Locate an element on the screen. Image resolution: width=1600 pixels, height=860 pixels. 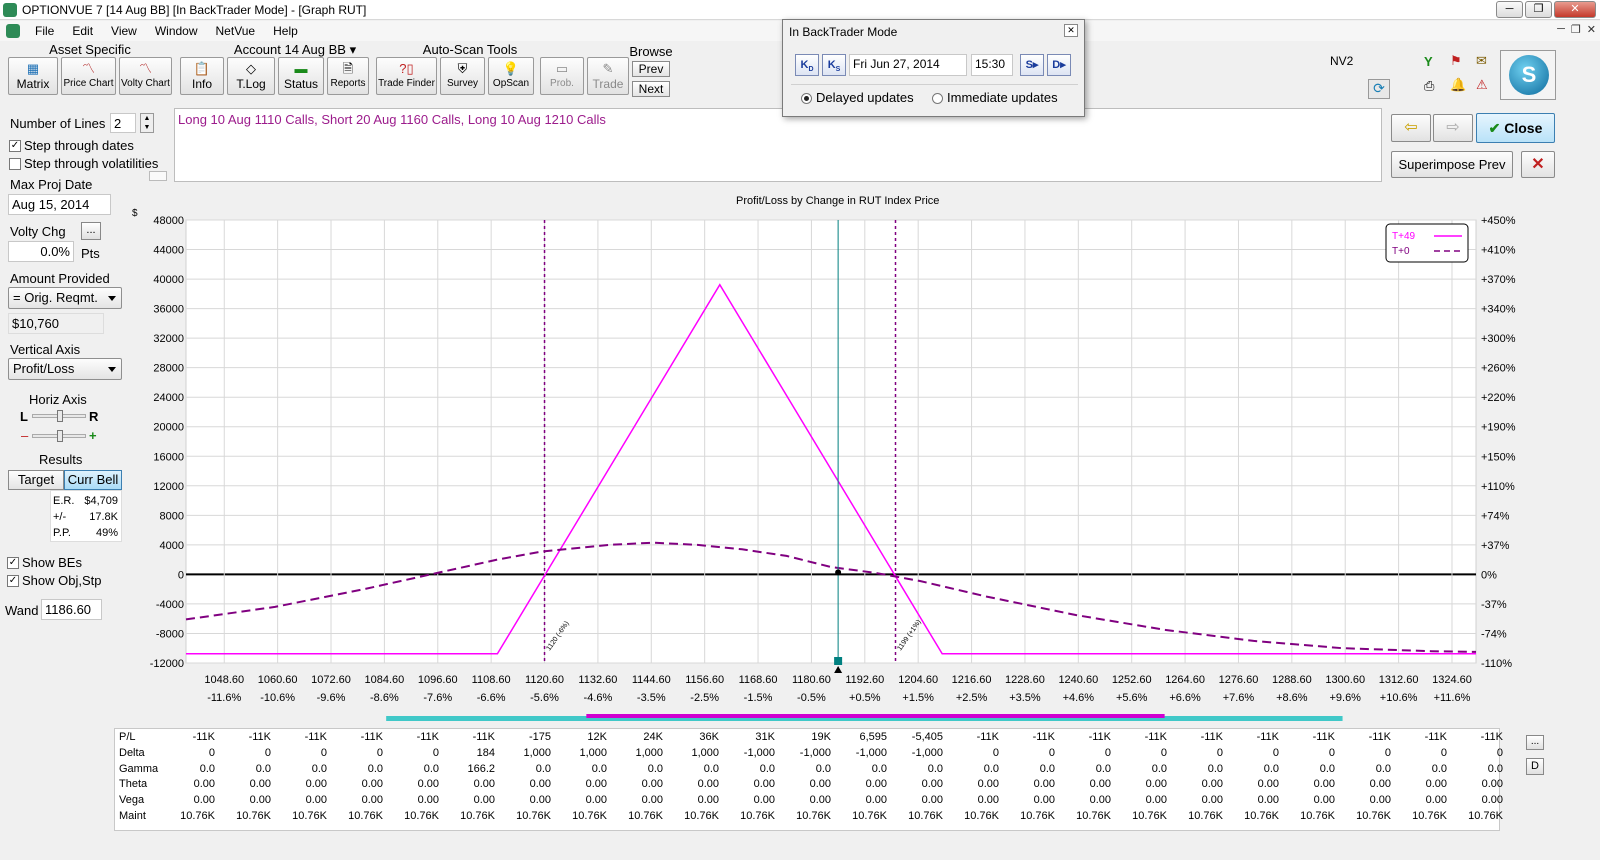
prev-button: Prev is located at coordinates (651, 69).